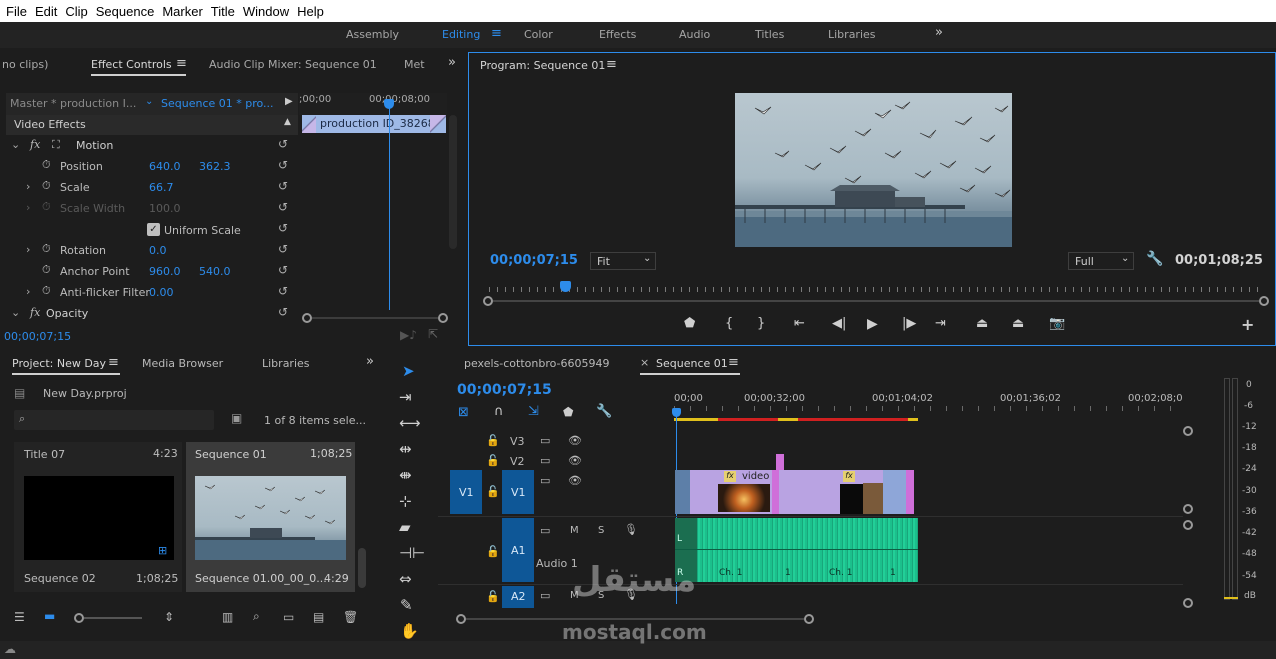 This screenshot has height=659, width=1276. I want to click on nest-icon: ⊠, so click(463, 412).